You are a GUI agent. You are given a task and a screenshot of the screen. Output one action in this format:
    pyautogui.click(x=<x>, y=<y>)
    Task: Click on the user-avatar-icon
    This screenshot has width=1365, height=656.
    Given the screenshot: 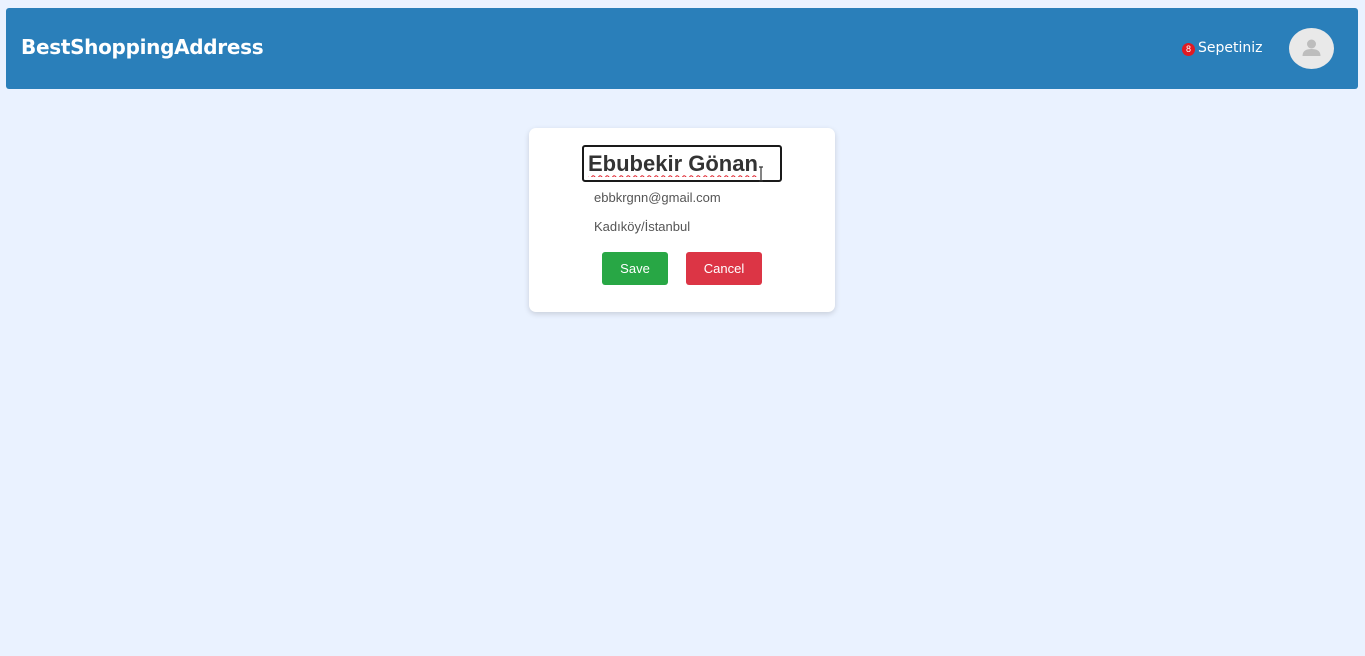 What is the action you would take?
    pyautogui.click(x=1311, y=48)
    